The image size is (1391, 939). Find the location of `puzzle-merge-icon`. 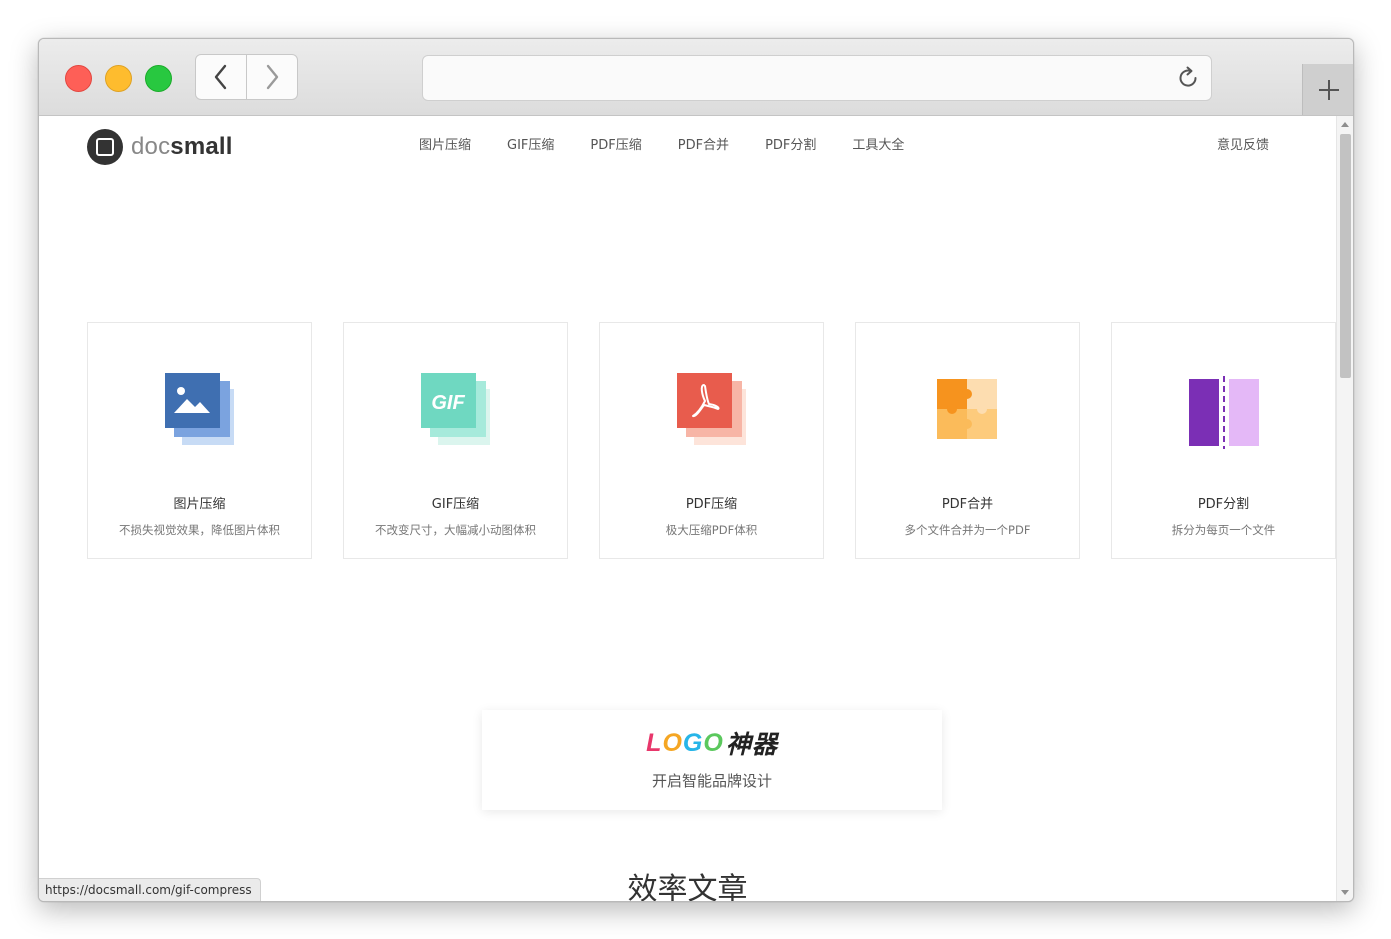

puzzle-merge-icon is located at coordinates (967, 409).